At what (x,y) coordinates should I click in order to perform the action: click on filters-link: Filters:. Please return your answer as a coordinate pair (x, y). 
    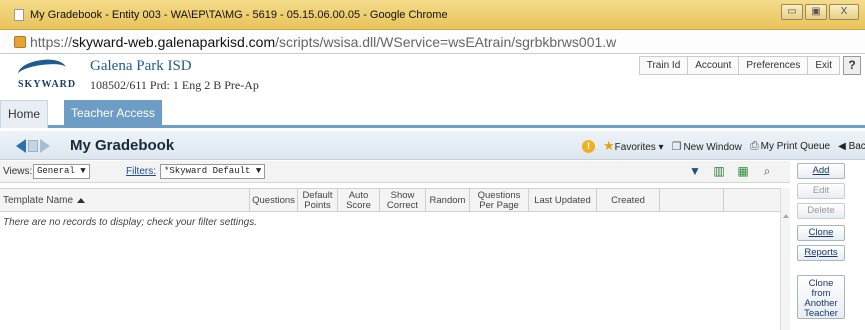
    Looking at the image, I should click on (141, 171).